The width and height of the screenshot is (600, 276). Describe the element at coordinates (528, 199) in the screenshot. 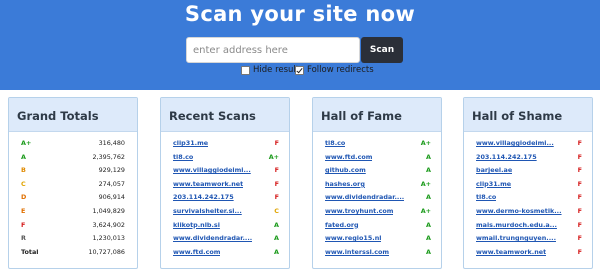

I see `hall-of-shame-row: tl8.co F` at that location.